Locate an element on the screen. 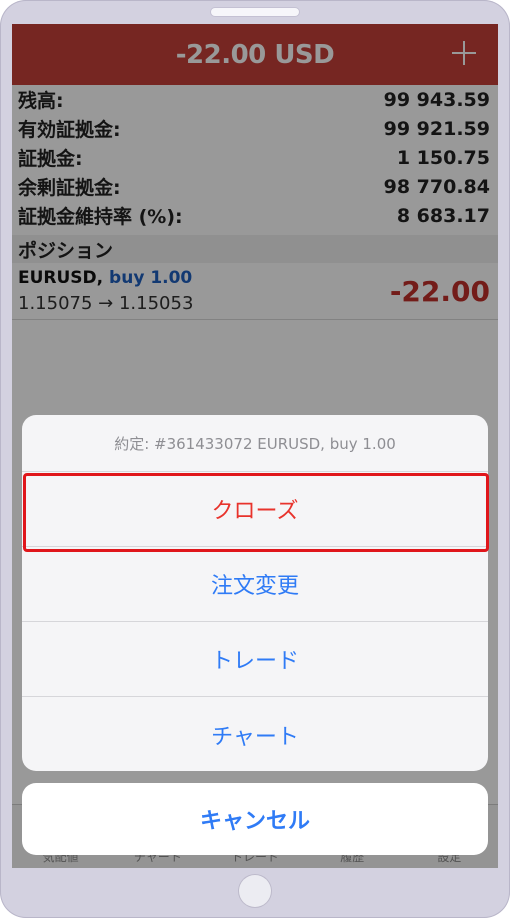 This screenshot has width=510, height=918. close-highlight-box is located at coordinates (256, 512).